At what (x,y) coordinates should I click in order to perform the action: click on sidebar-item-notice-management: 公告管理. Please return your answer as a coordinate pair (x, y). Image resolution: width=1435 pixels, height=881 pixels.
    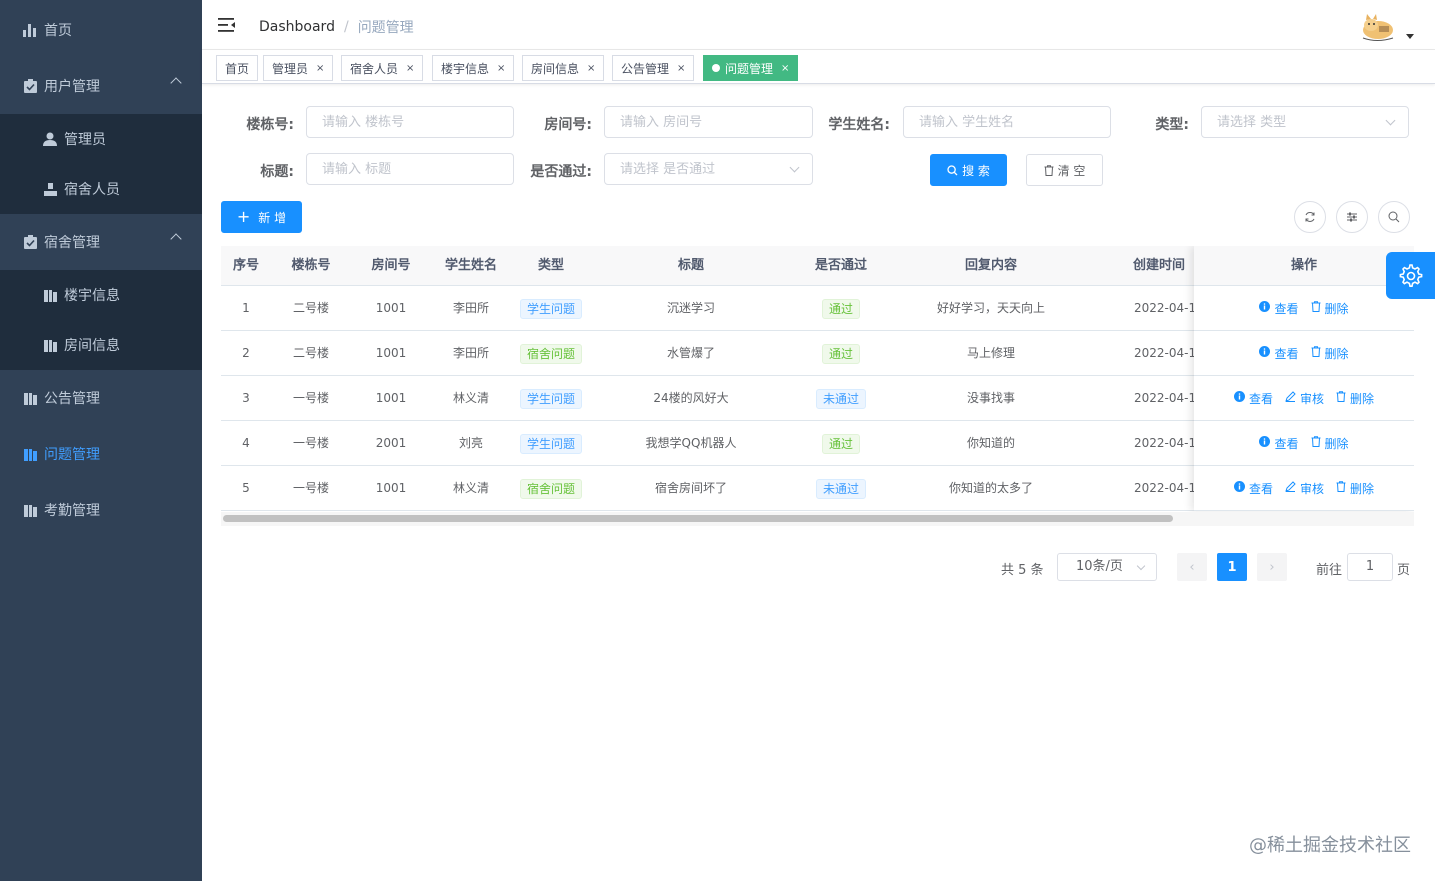
    Looking at the image, I should click on (101, 398).